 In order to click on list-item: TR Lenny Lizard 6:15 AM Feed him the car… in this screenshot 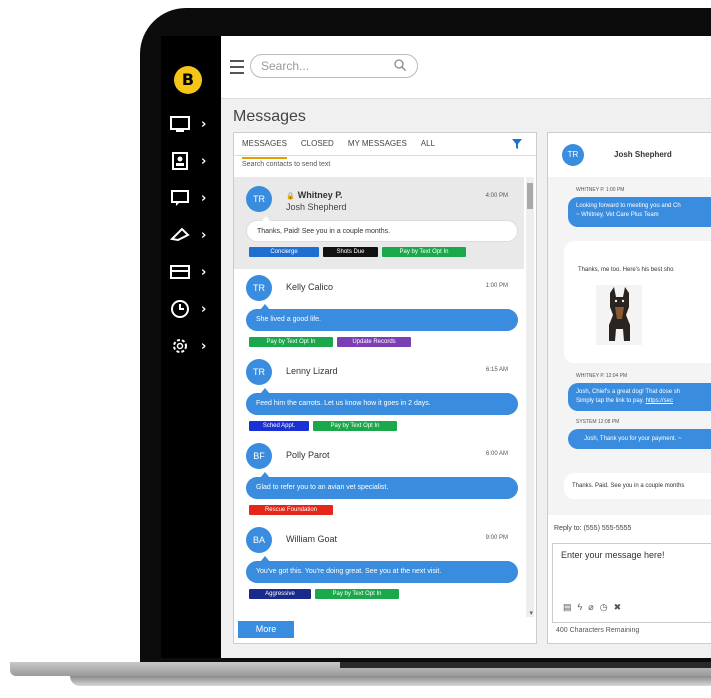, I will do `click(379, 399)`.